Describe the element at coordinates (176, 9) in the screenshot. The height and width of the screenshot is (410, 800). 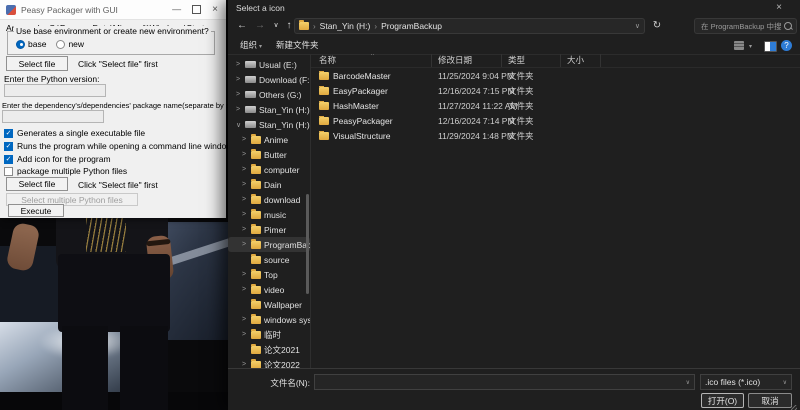
I see `minimize-icon: —` at that location.